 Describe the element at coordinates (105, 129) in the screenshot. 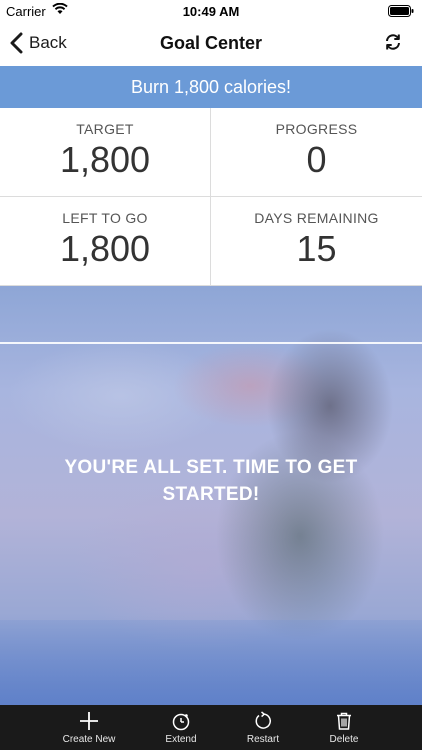

I see `stat-label: TARGET` at that location.